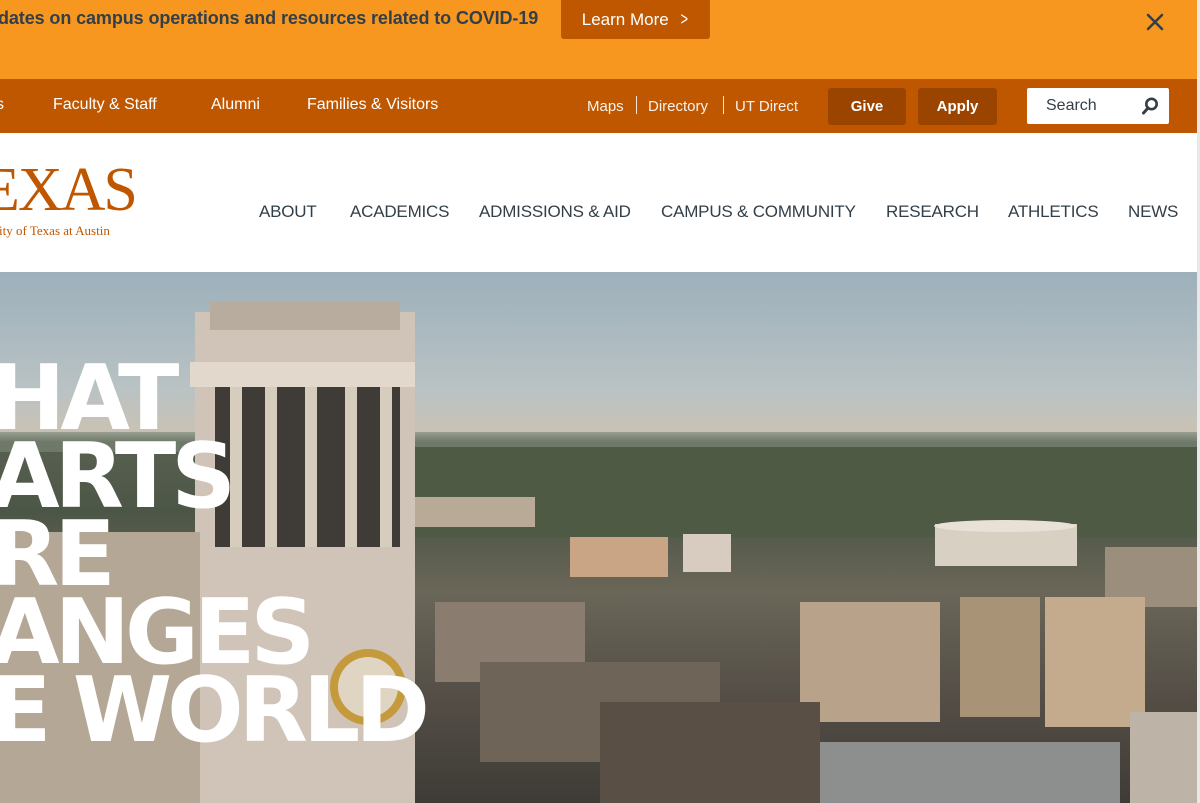  I want to click on close-icon, so click(1155, 22).